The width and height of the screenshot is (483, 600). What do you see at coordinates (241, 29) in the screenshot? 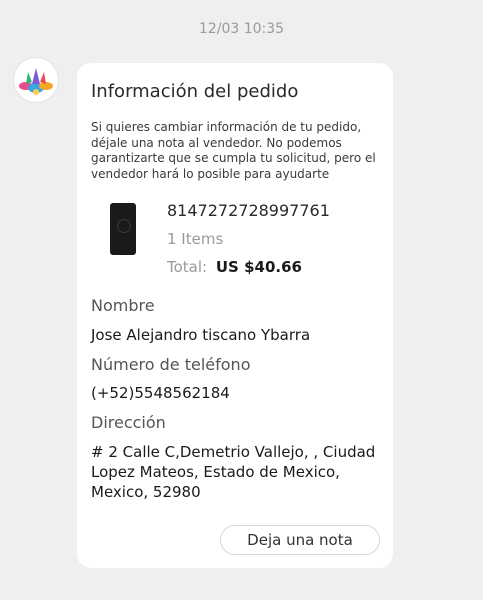
I see `message-timestamp: 12/03 10:35` at bounding box center [241, 29].